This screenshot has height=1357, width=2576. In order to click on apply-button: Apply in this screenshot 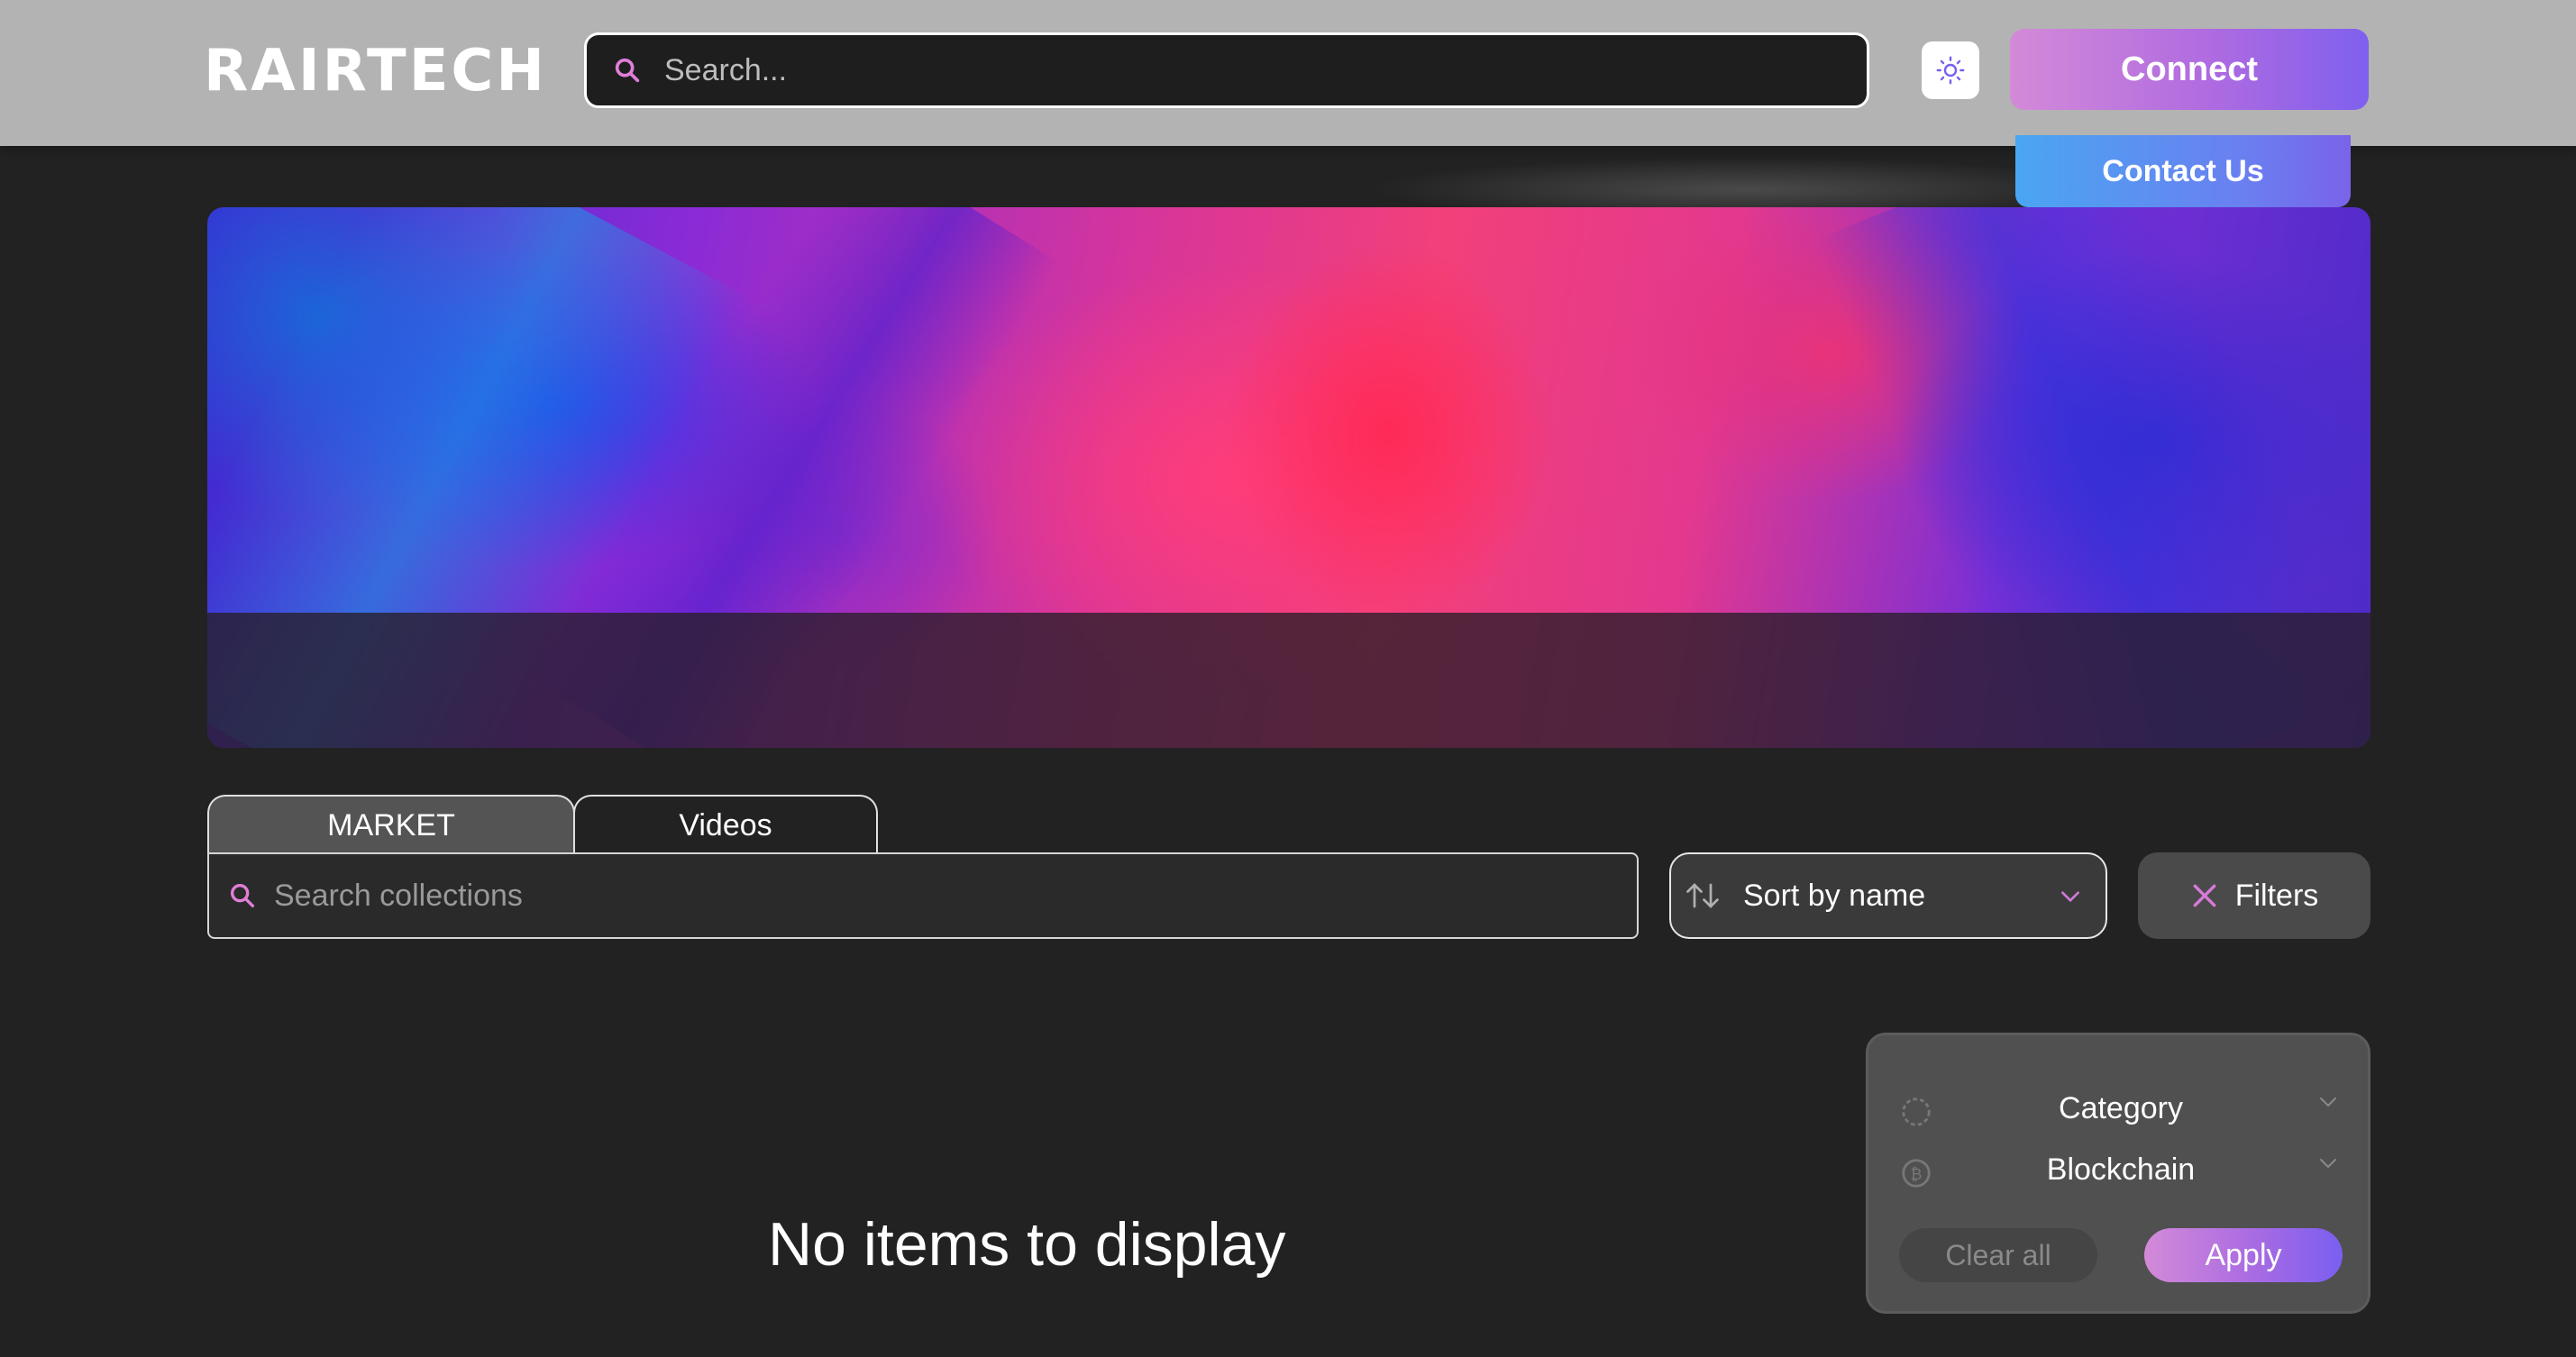, I will do `click(2243, 1255)`.